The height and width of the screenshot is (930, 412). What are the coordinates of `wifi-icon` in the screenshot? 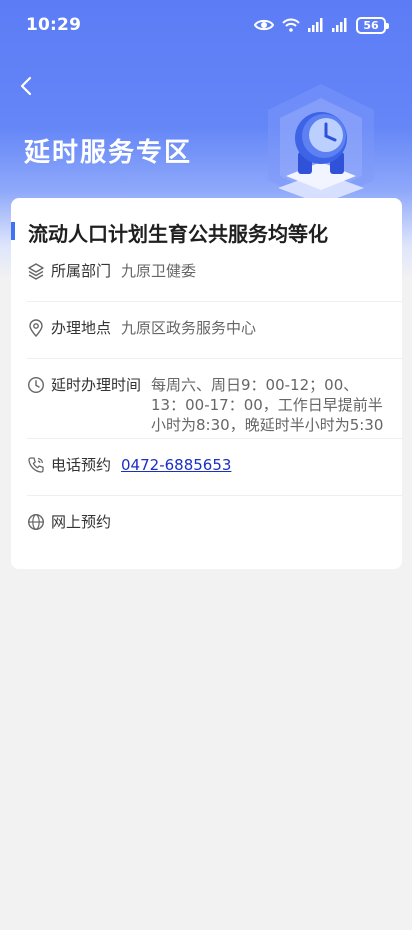 It's located at (291, 25).